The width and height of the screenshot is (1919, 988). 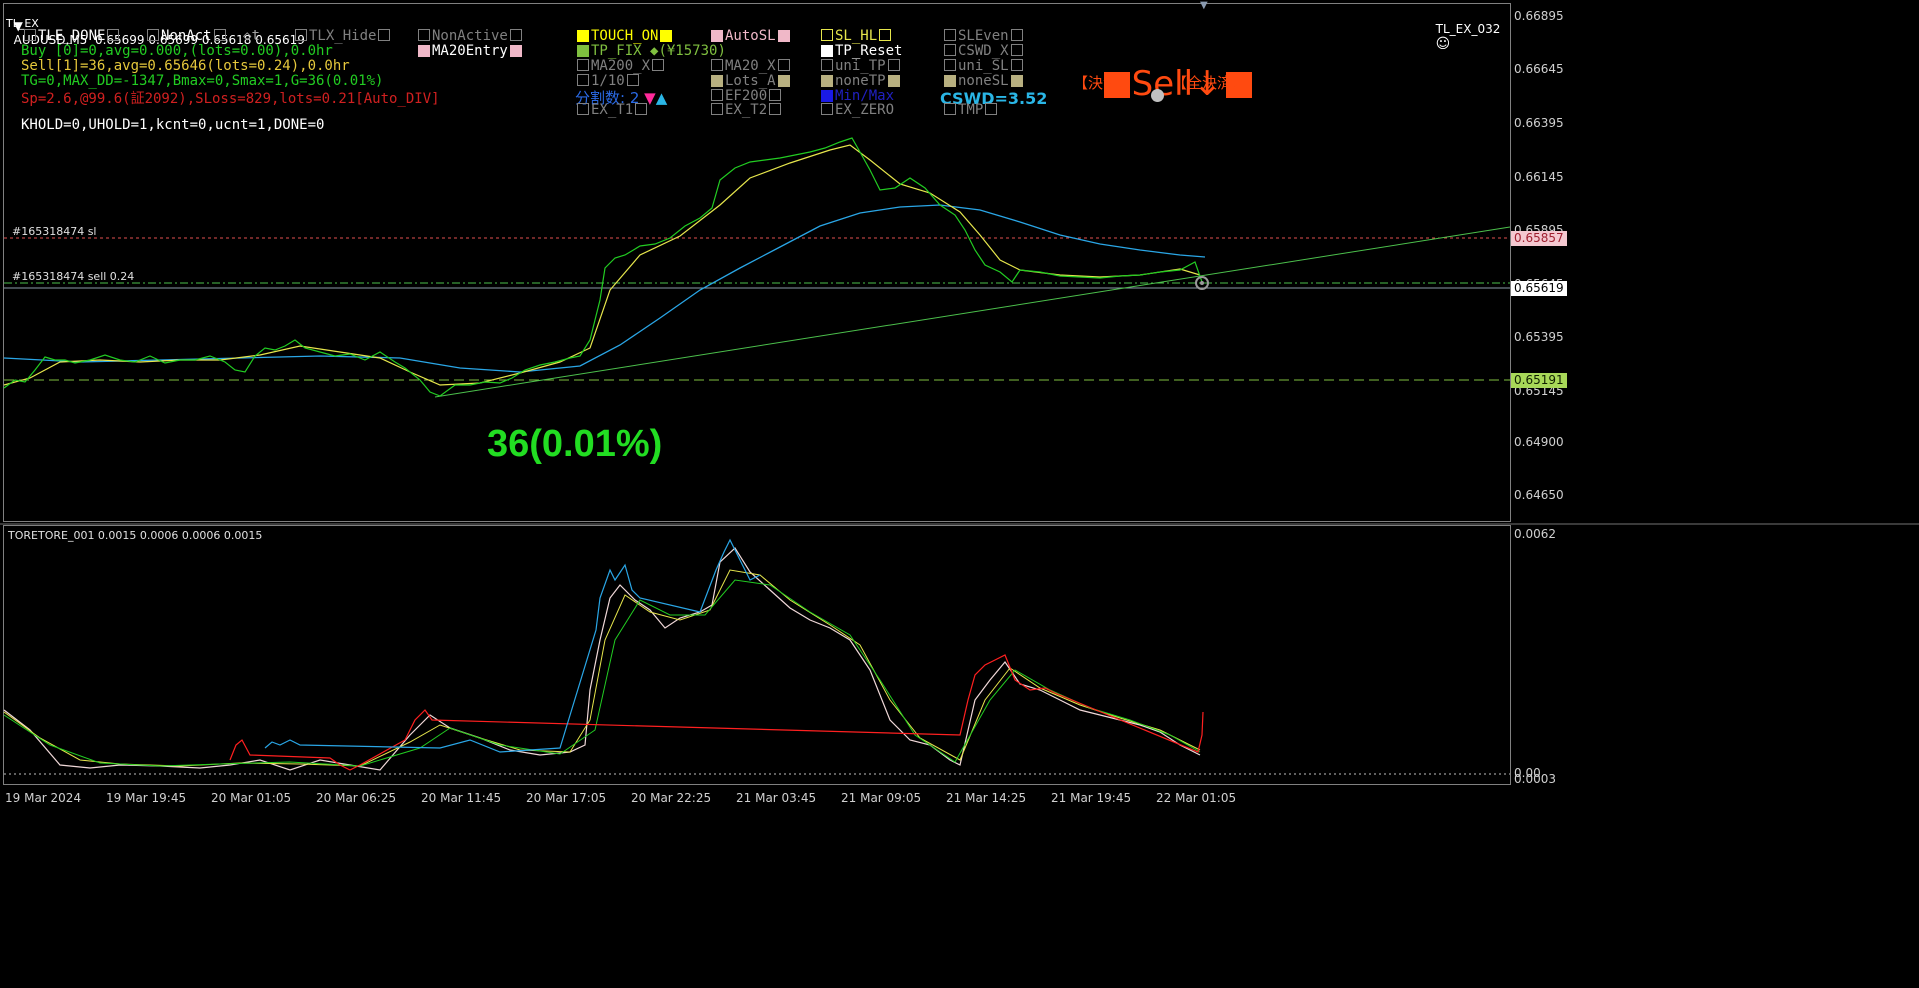 I want to click on ticket-sell-label: #165318474 sell 0.24, so click(x=73, y=276).